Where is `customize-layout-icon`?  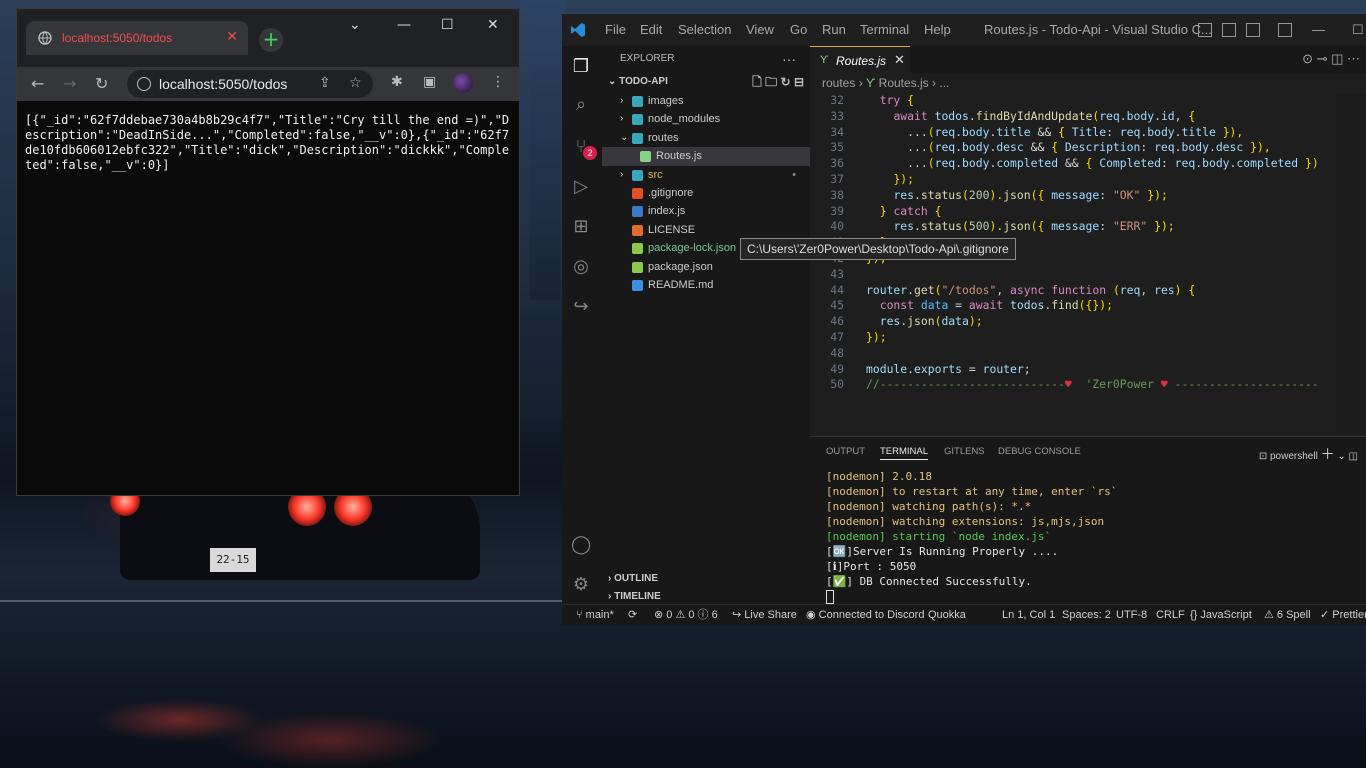
customize-layout-icon is located at coordinates (1285, 30).